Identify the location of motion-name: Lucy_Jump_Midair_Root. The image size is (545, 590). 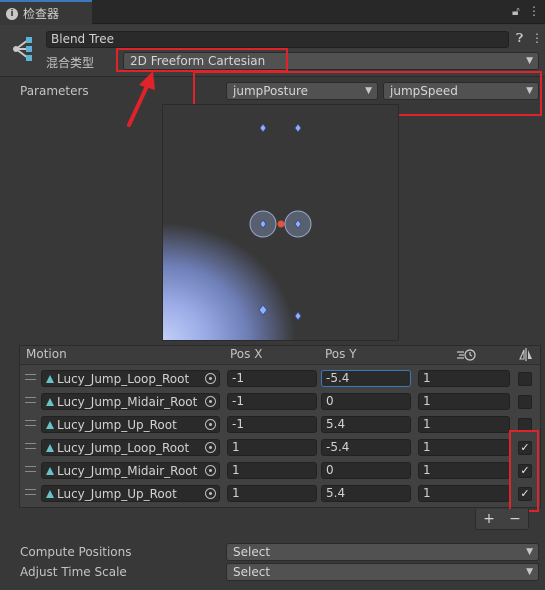
(127, 401).